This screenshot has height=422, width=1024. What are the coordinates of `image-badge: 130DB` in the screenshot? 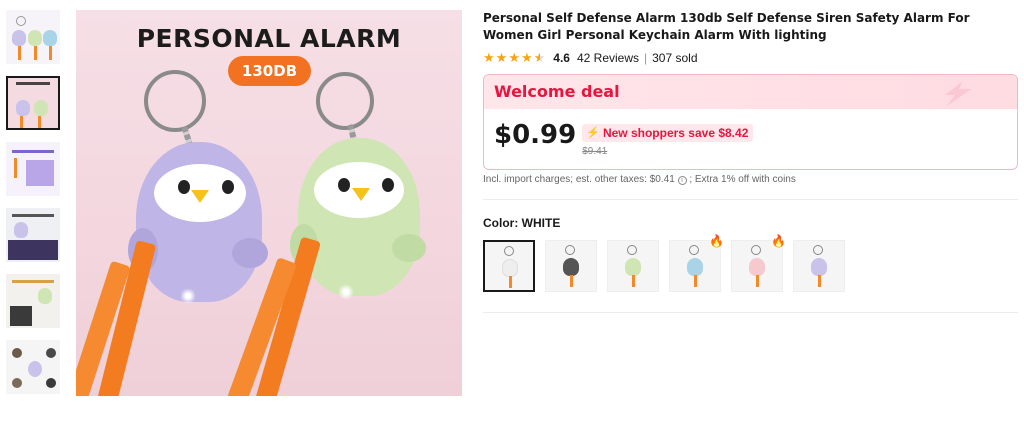 It's located at (269, 71).